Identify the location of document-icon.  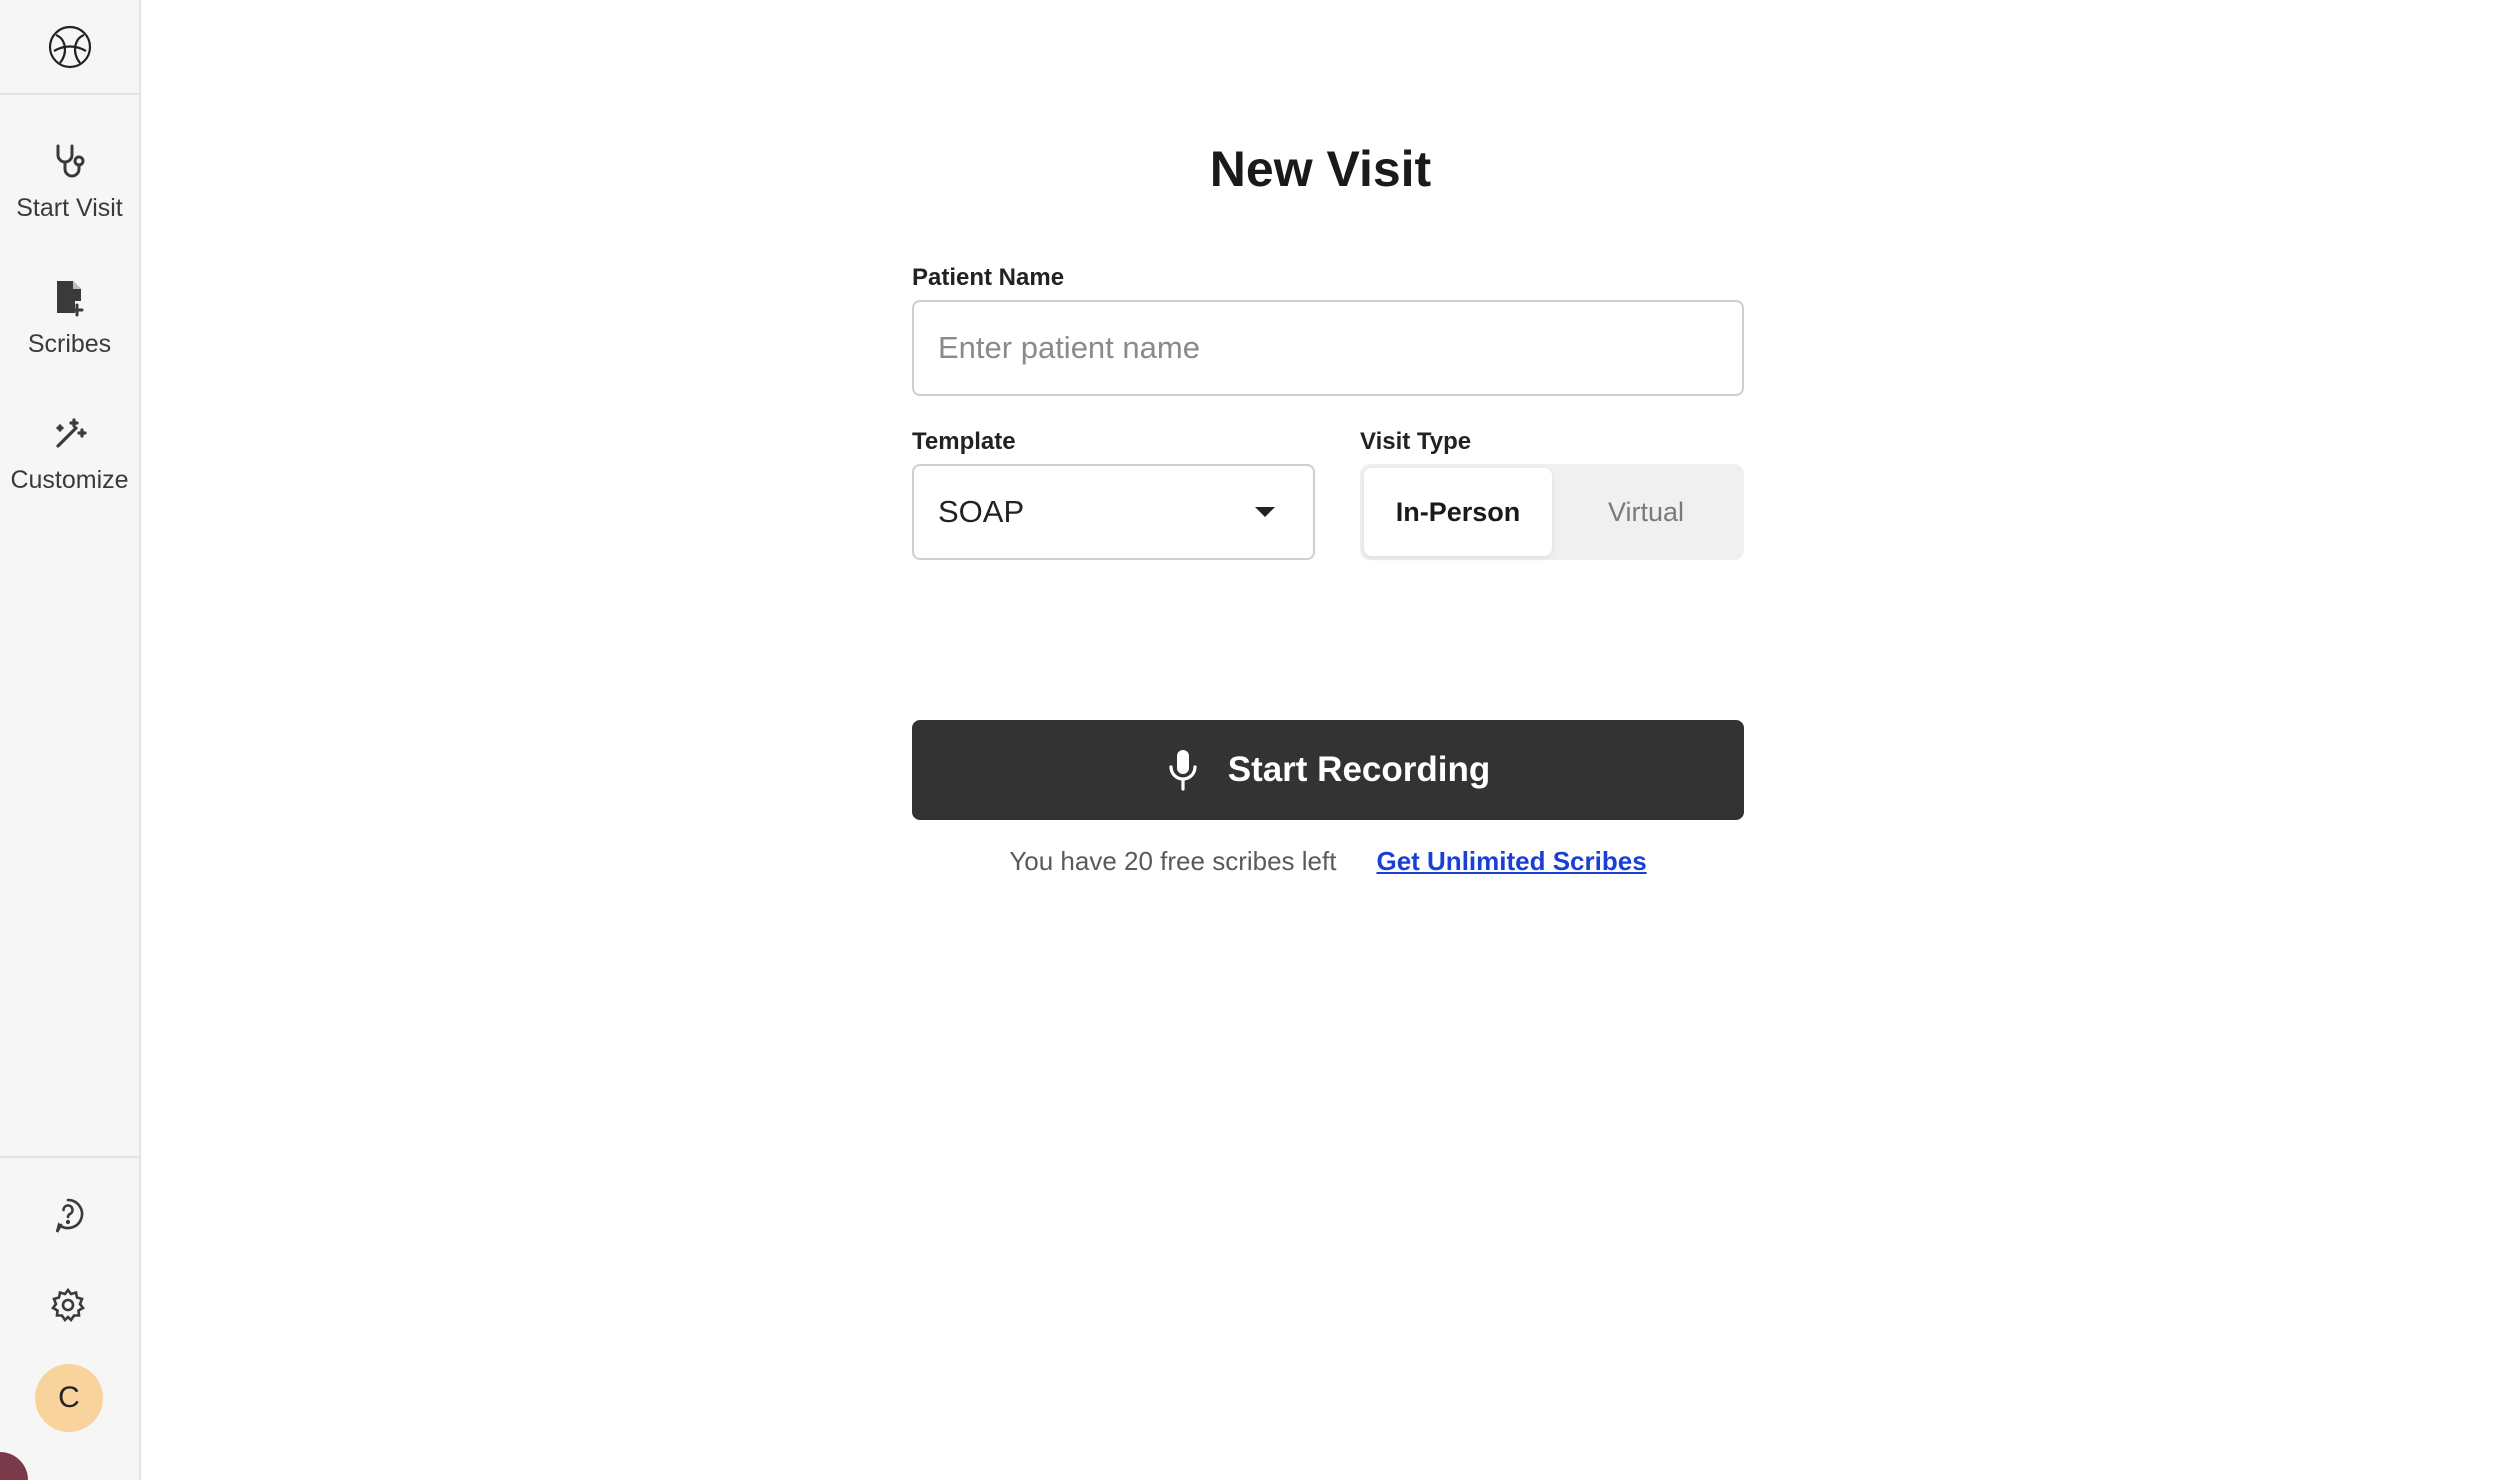
(70, 298).